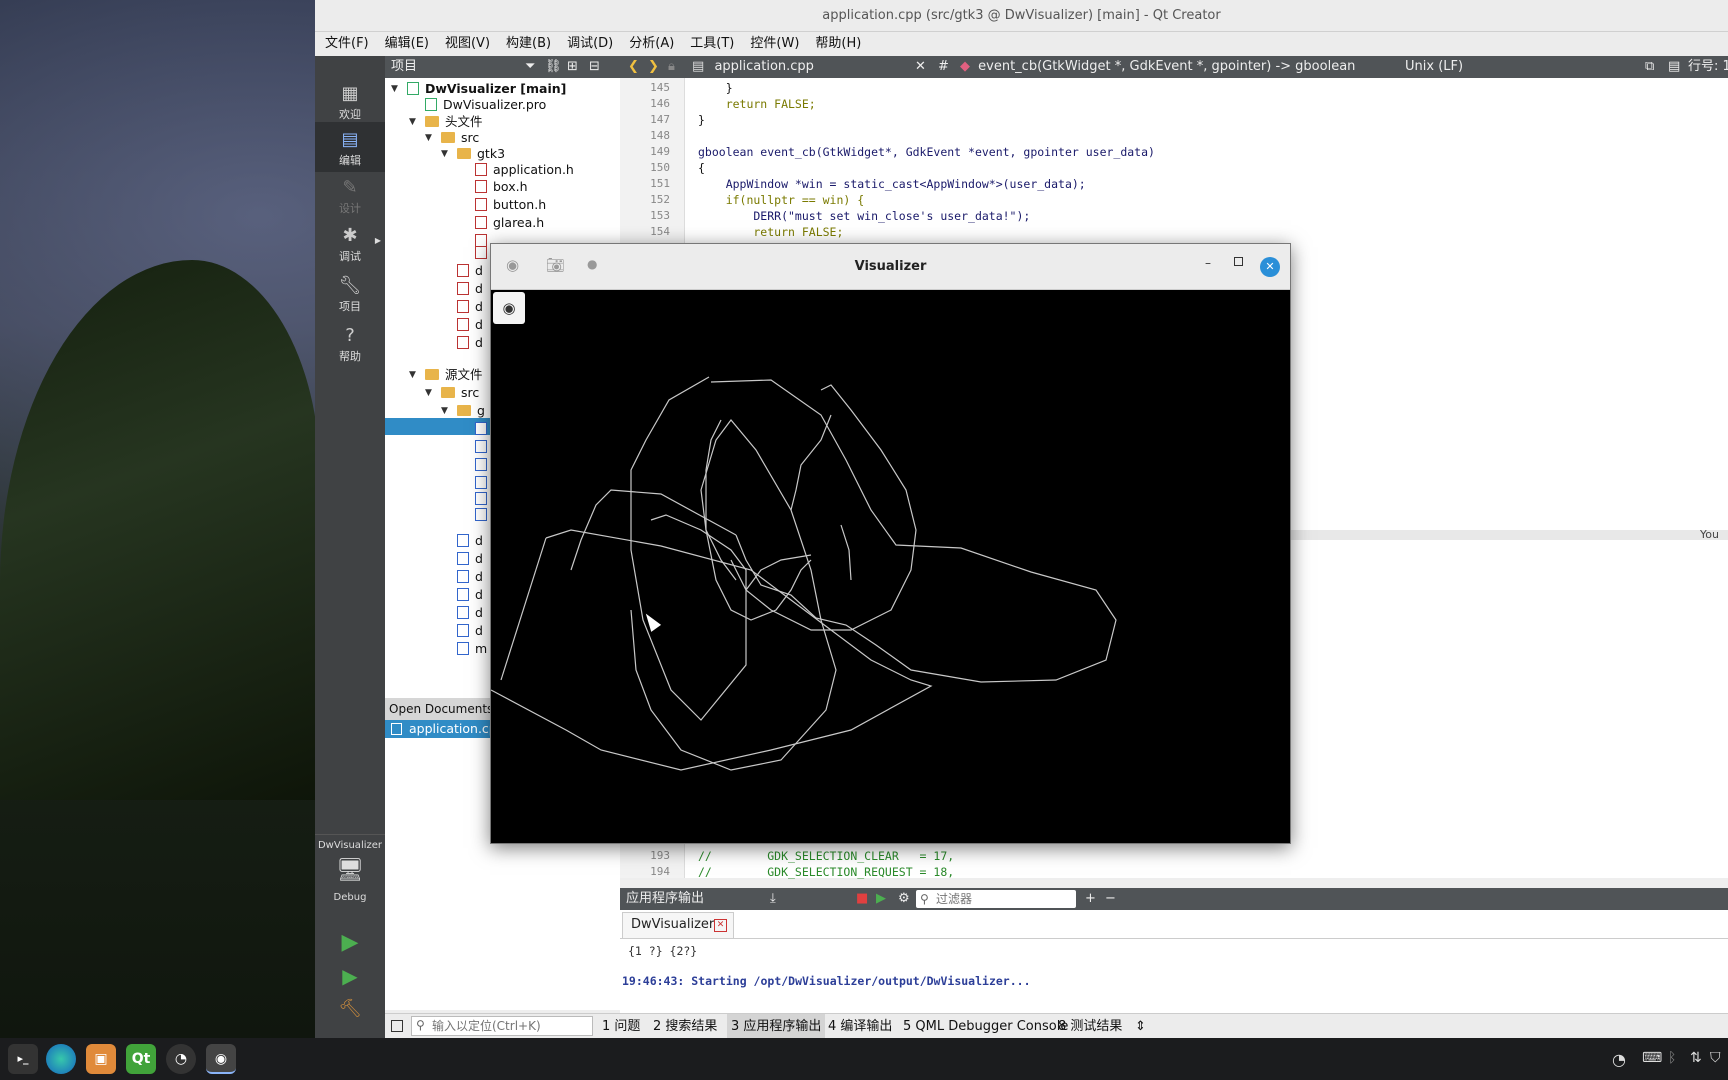 Image resolution: width=1728 pixels, height=1080 pixels. What do you see at coordinates (1674, 67) in the screenshot?
I see `outline-icon: ▤` at bounding box center [1674, 67].